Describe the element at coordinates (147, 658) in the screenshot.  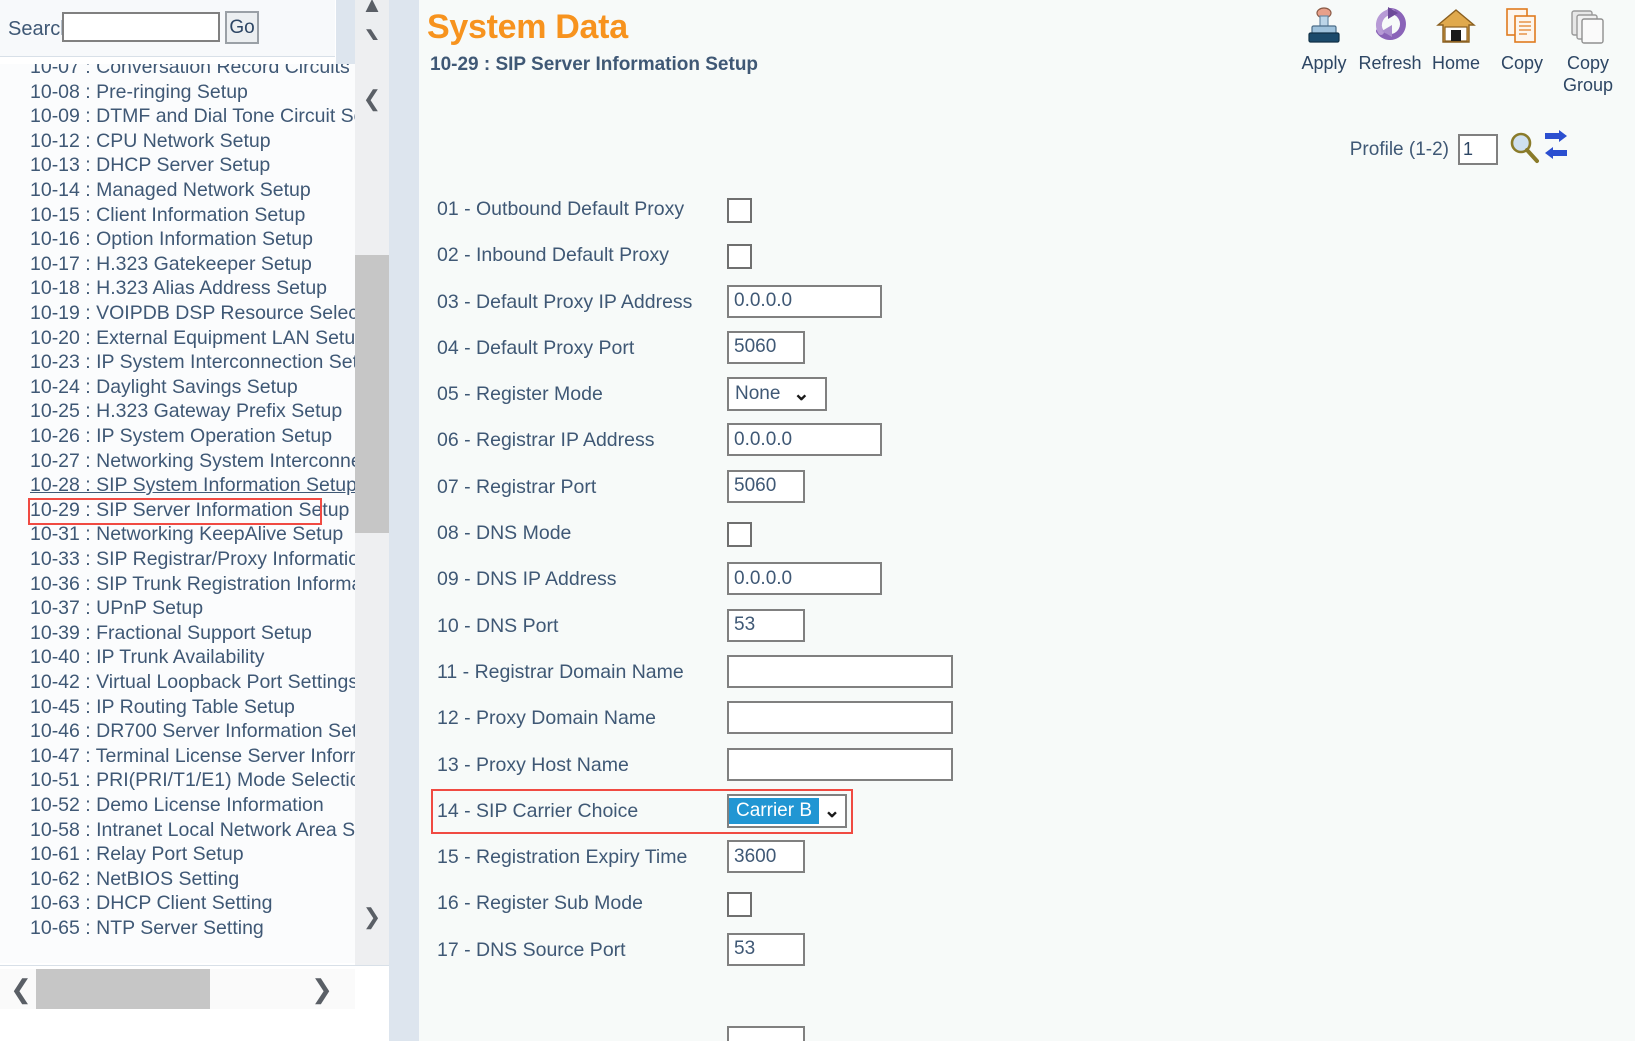
I see `sidebar-item: 10-40 : IP Trunk Availability` at that location.